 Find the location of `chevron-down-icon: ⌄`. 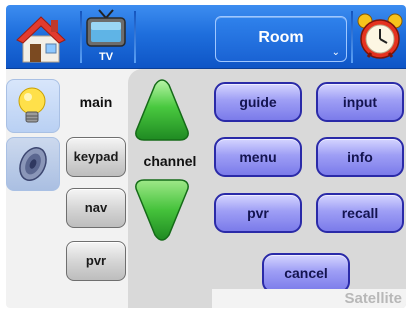

chevron-down-icon: ⌄ is located at coordinates (335, 52).